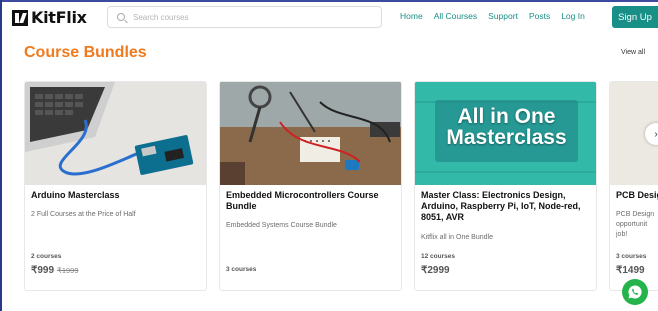 The height and width of the screenshot is (311, 658). Describe the element at coordinates (46, 256) in the screenshot. I see `card-course-count: 2 courses` at that location.